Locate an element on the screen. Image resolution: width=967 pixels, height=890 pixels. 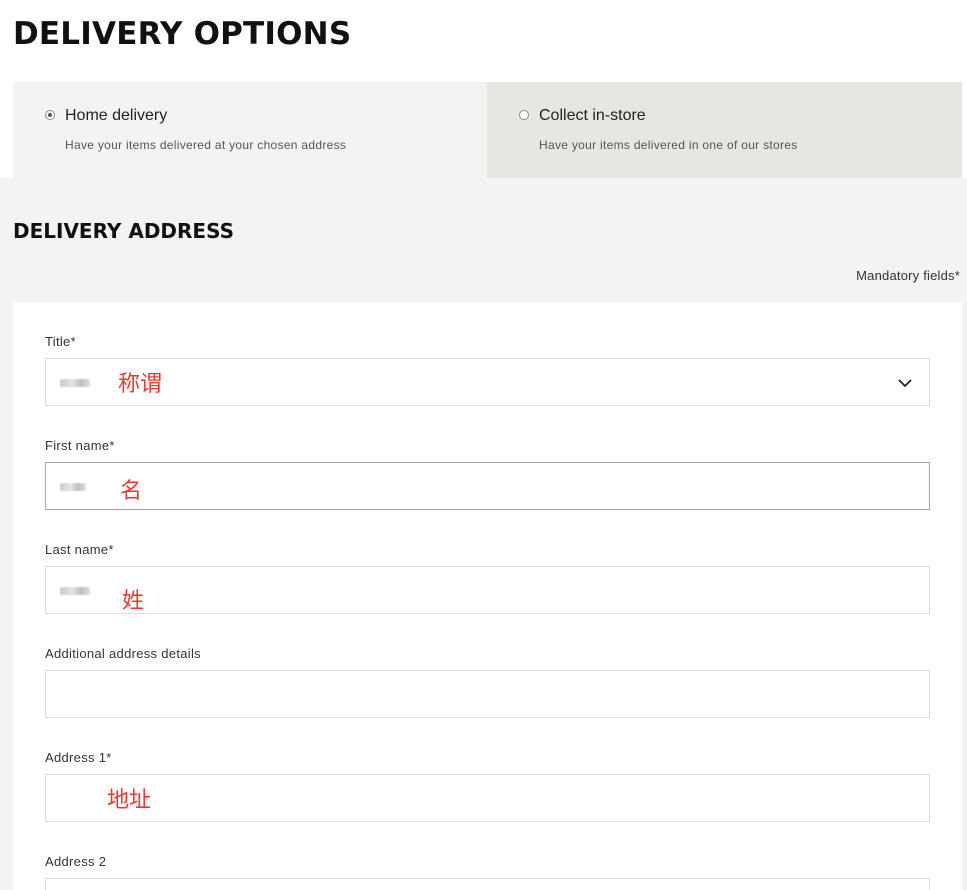
annotation-last-name: 姓 is located at coordinates (133, 601).